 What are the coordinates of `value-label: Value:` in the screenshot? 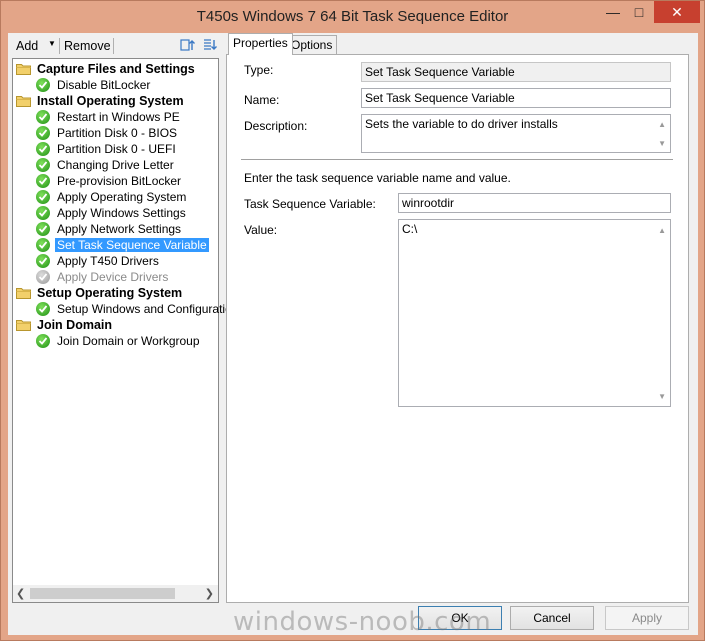 It's located at (261, 230).